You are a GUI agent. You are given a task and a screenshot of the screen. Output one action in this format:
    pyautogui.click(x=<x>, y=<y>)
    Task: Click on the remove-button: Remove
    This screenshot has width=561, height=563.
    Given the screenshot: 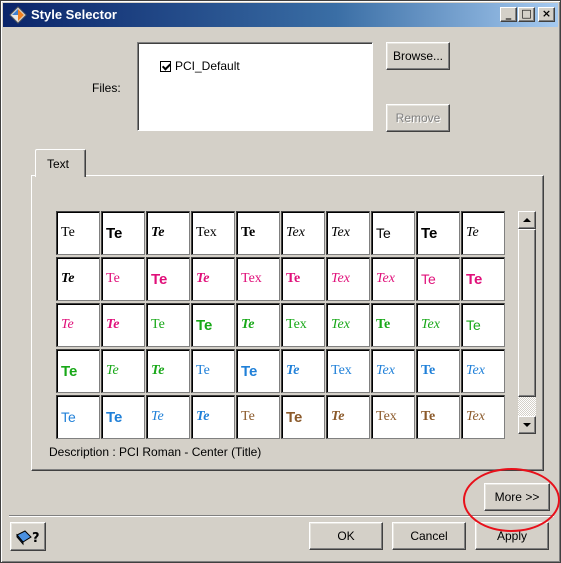 What is the action you would take?
    pyautogui.click(x=418, y=118)
    